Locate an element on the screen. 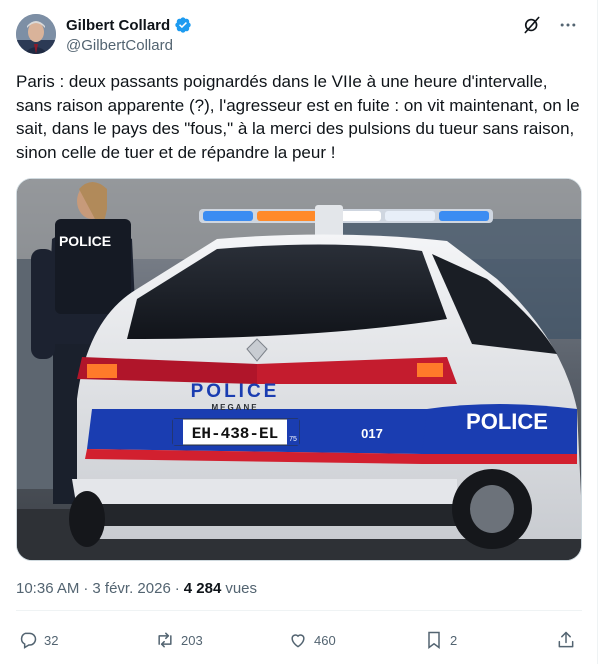 The height and width of the screenshot is (664, 600). like-button: 460 is located at coordinates (312, 640).